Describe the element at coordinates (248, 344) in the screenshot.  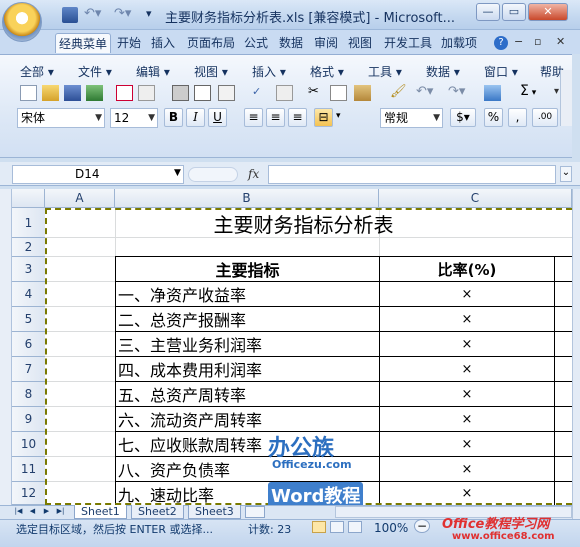
I see `table-row-indicator: 三、主营业务利润率` at that location.